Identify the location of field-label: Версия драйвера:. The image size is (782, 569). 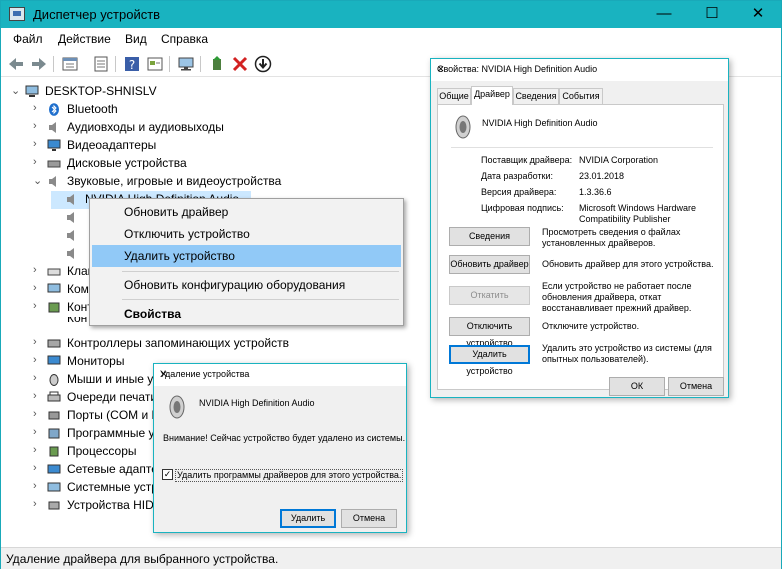
(519, 192).